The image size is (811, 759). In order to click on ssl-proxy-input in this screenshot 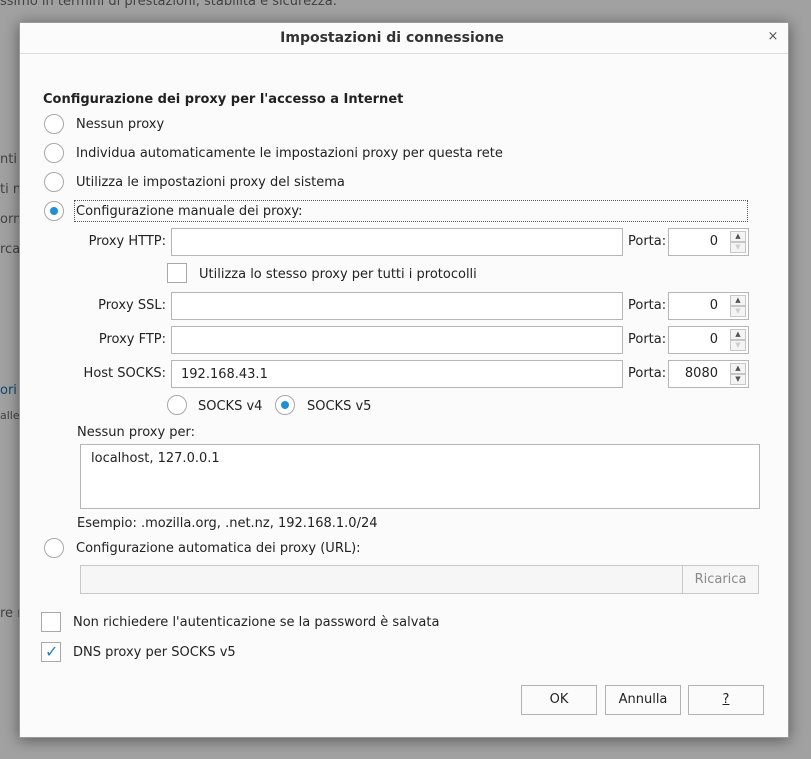, I will do `click(397, 306)`.